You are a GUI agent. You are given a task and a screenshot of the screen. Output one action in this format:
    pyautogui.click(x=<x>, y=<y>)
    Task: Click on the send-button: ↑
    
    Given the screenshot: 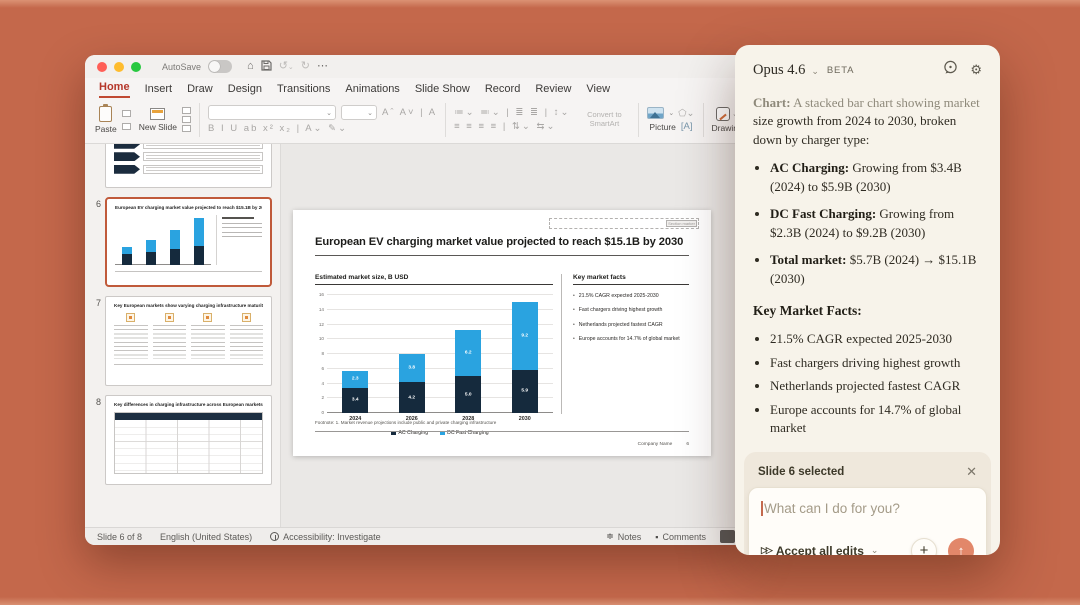 What is the action you would take?
    pyautogui.click(x=961, y=546)
    